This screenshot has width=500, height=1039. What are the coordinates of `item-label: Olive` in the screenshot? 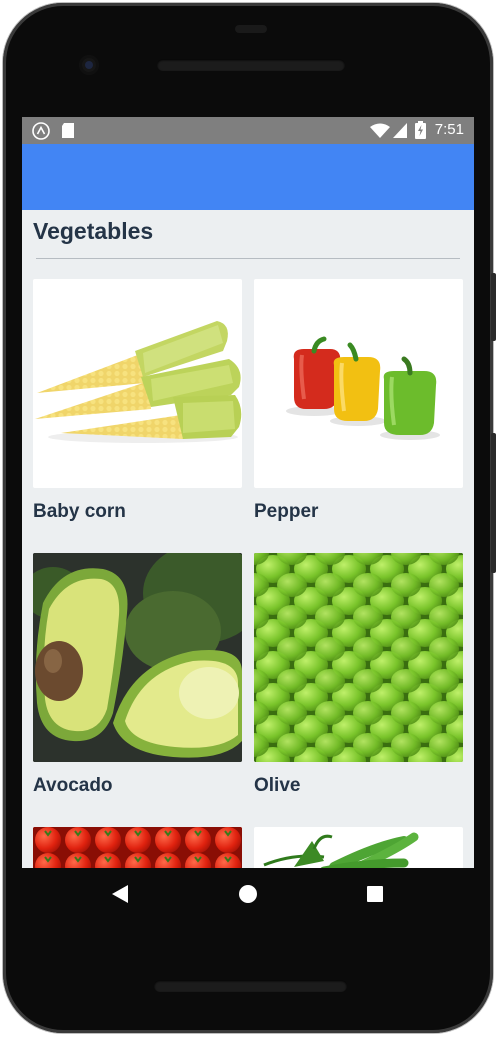 It's located at (277, 785).